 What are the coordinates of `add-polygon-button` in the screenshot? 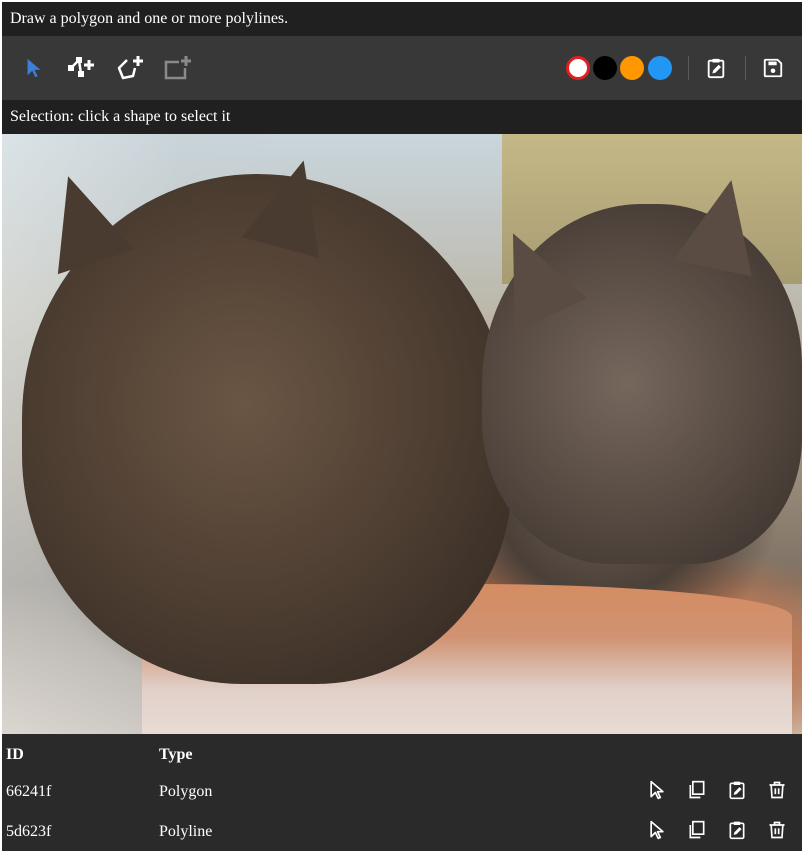 It's located at (130, 68).